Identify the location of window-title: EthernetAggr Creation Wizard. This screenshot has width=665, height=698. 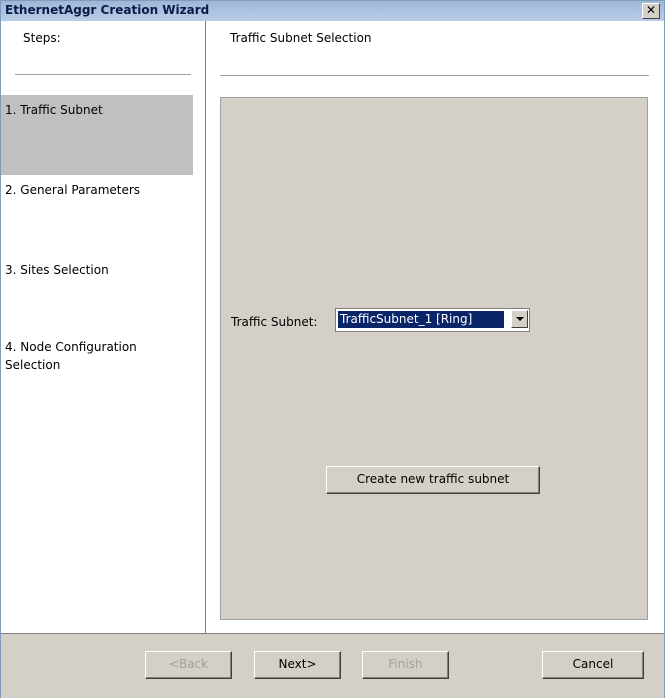
(107, 10).